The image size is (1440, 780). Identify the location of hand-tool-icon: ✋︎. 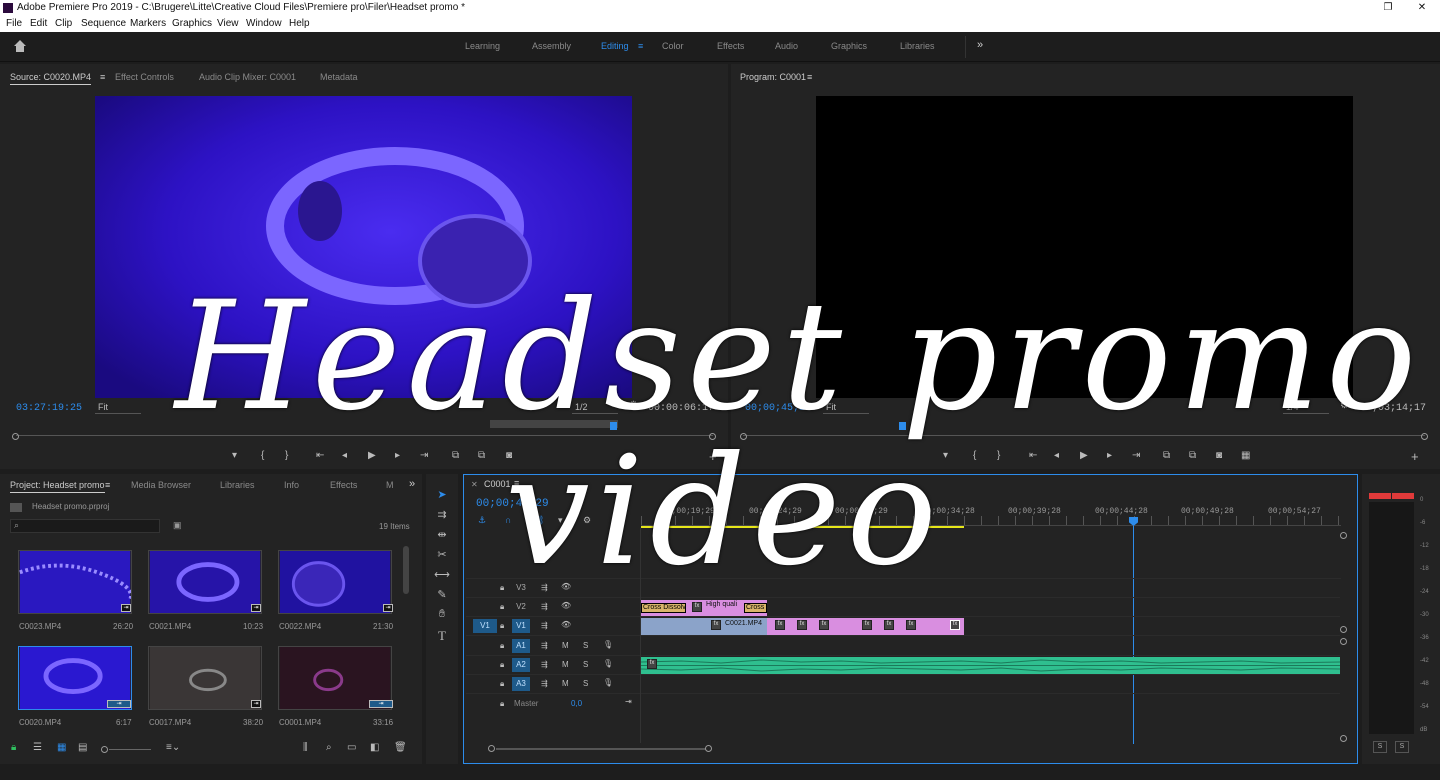
(442, 616).